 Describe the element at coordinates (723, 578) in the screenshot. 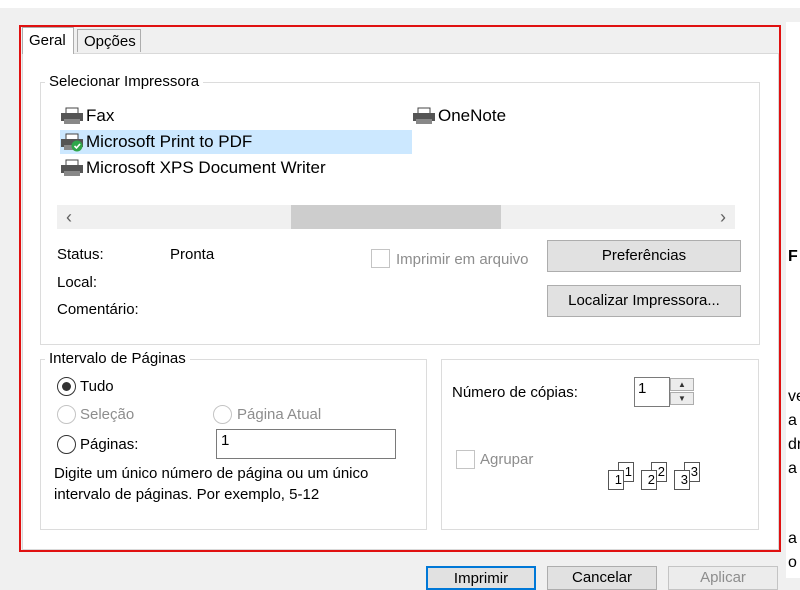

I see `apply-button: Aplicar` at that location.